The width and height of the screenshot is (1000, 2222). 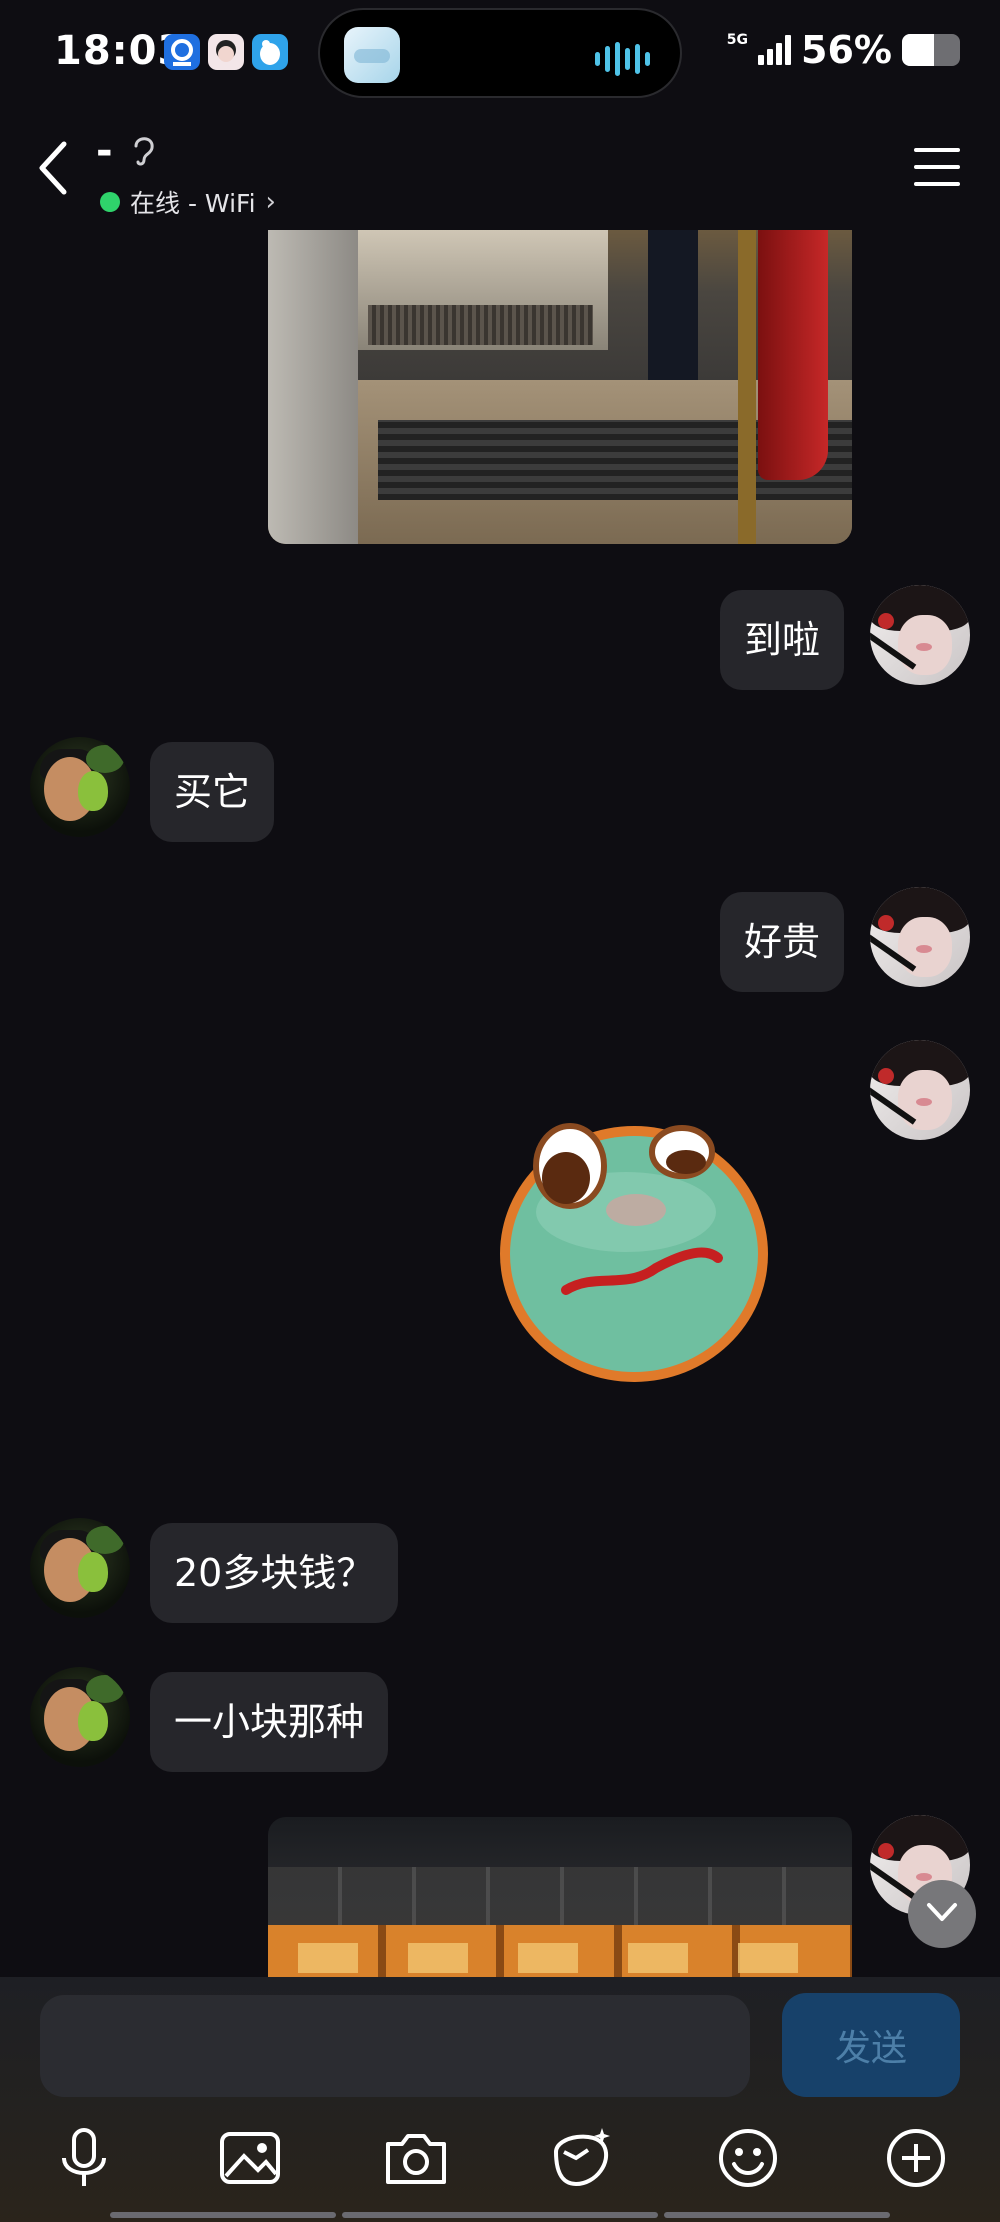 What do you see at coordinates (226, 52) in the screenshot?
I see `app-icon-avatar` at bounding box center [226, 52].